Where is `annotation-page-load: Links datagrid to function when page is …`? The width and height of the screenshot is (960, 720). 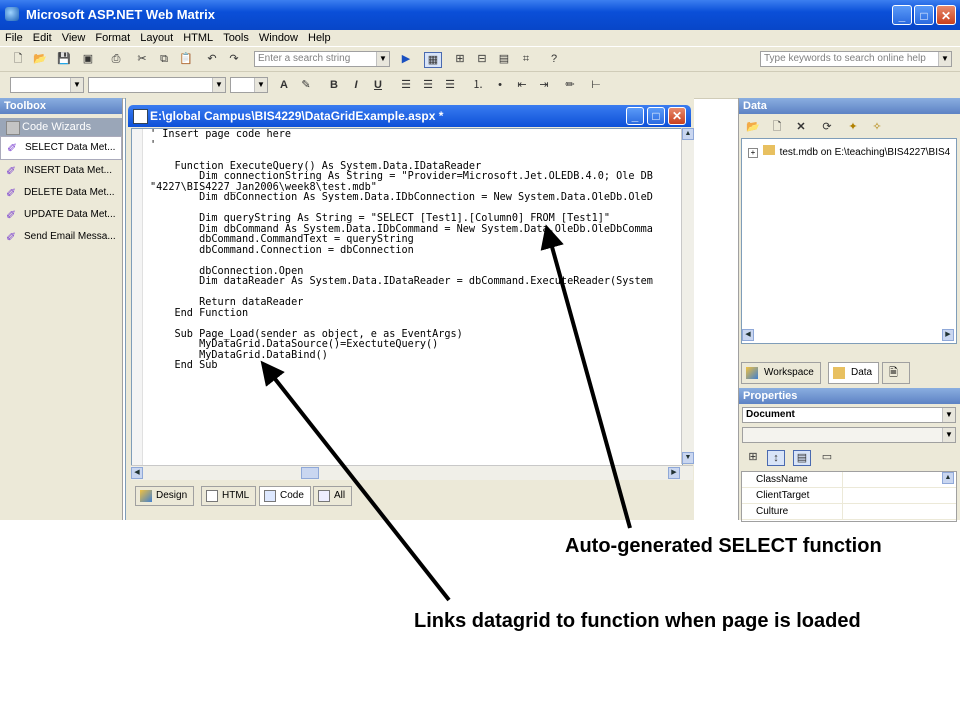 annotation-page-load: Links datagrid to function when page is … is located at coordinates (637, 621).